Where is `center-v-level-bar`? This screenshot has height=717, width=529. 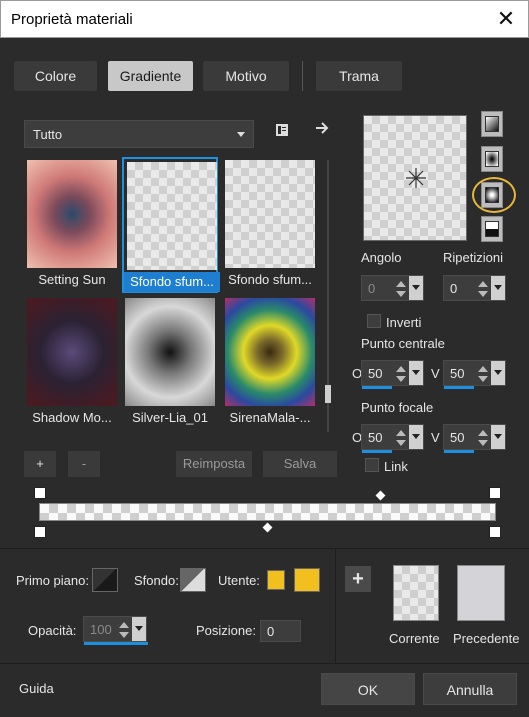
center-v-level-bar is located at coordinates (459, 387).